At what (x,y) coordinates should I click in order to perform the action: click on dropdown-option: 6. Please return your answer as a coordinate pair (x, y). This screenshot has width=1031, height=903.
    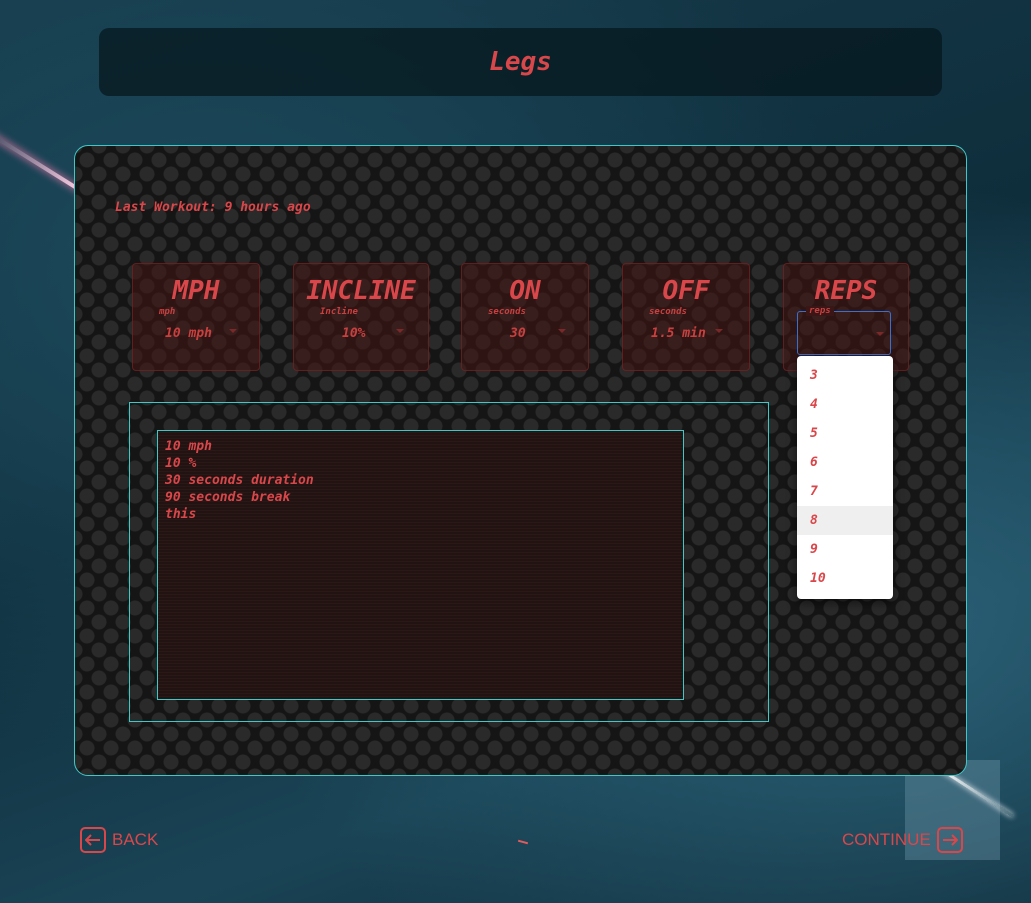
    Looking at the image, I should click on (845, 462).